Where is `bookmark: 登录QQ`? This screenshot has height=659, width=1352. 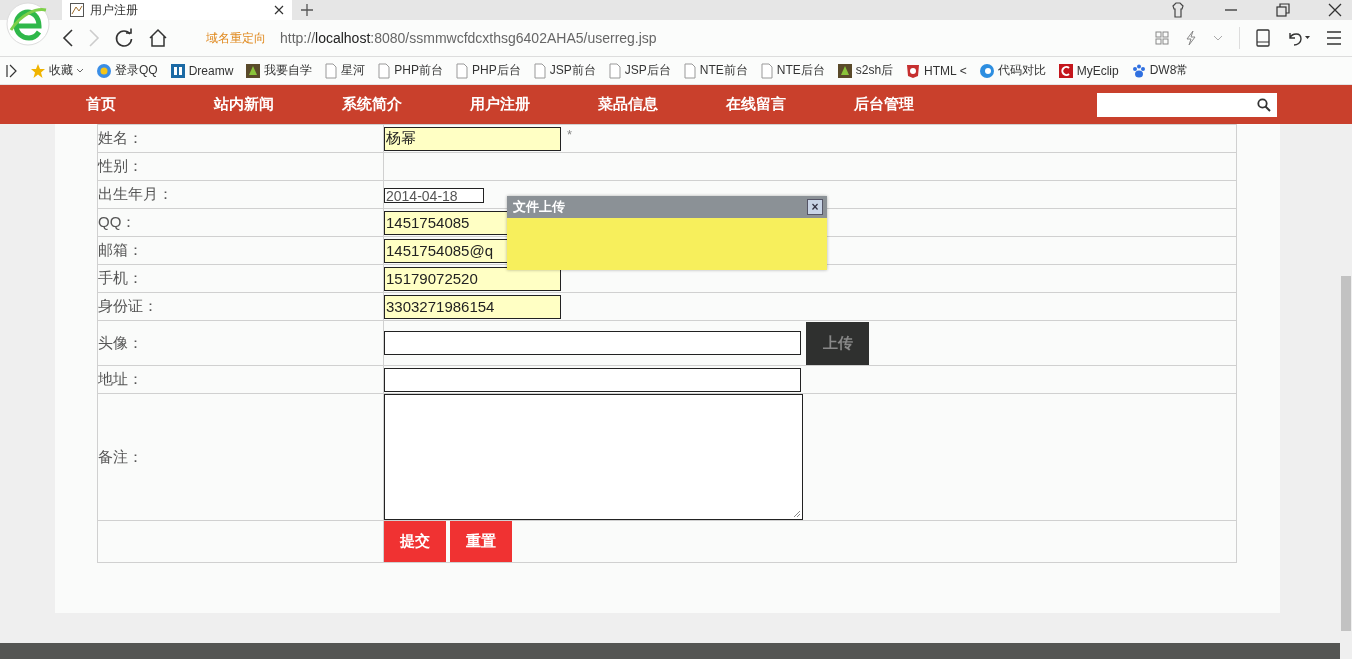
bookmark: 登录QQ is located at coordinates (127, 70).